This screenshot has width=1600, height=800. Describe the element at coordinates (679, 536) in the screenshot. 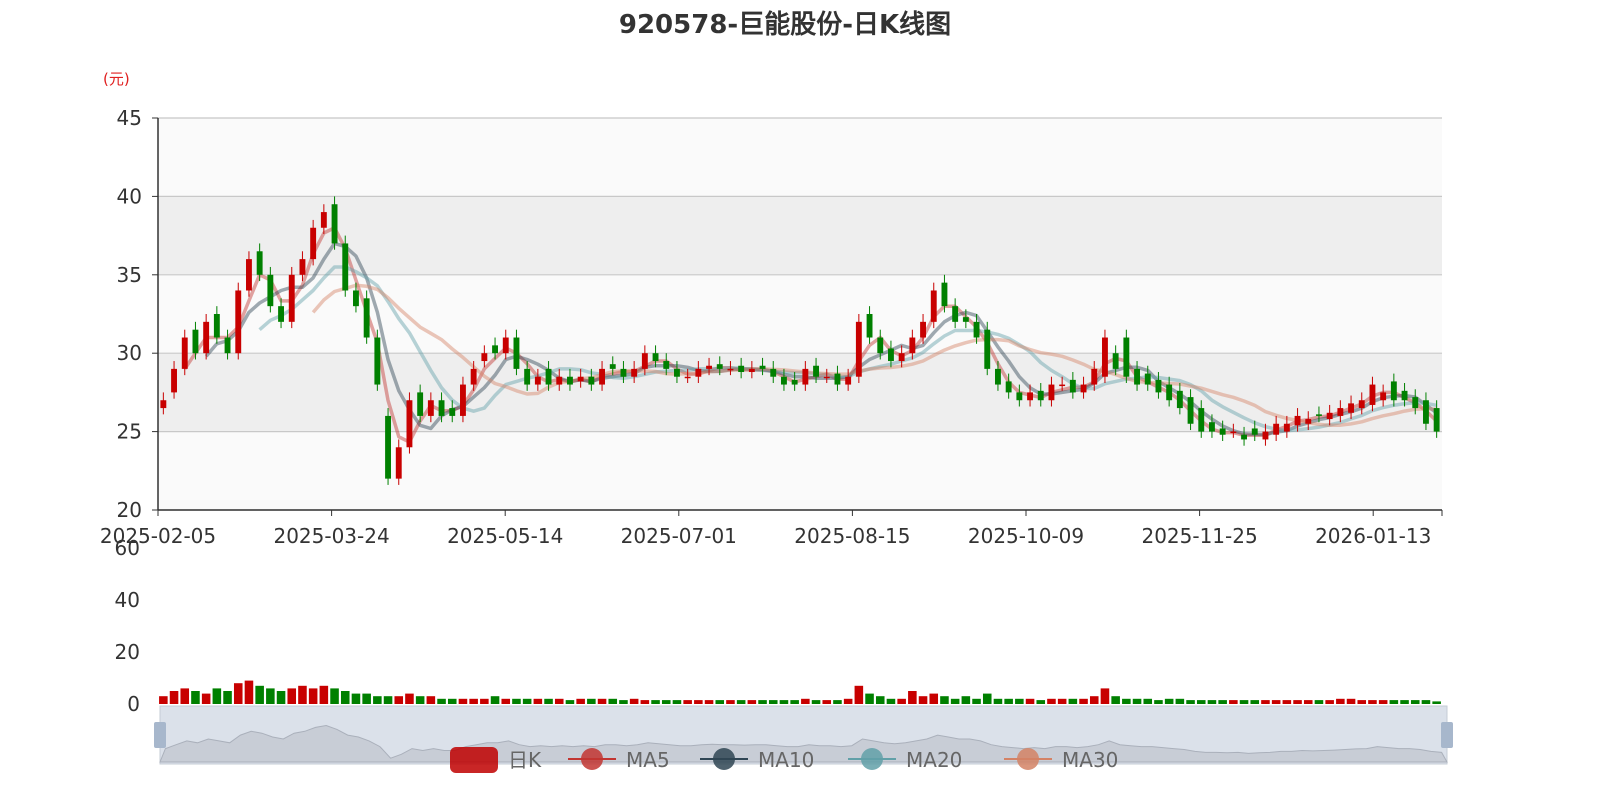

I see `x-tick-label: 2025-07-01` at that location.